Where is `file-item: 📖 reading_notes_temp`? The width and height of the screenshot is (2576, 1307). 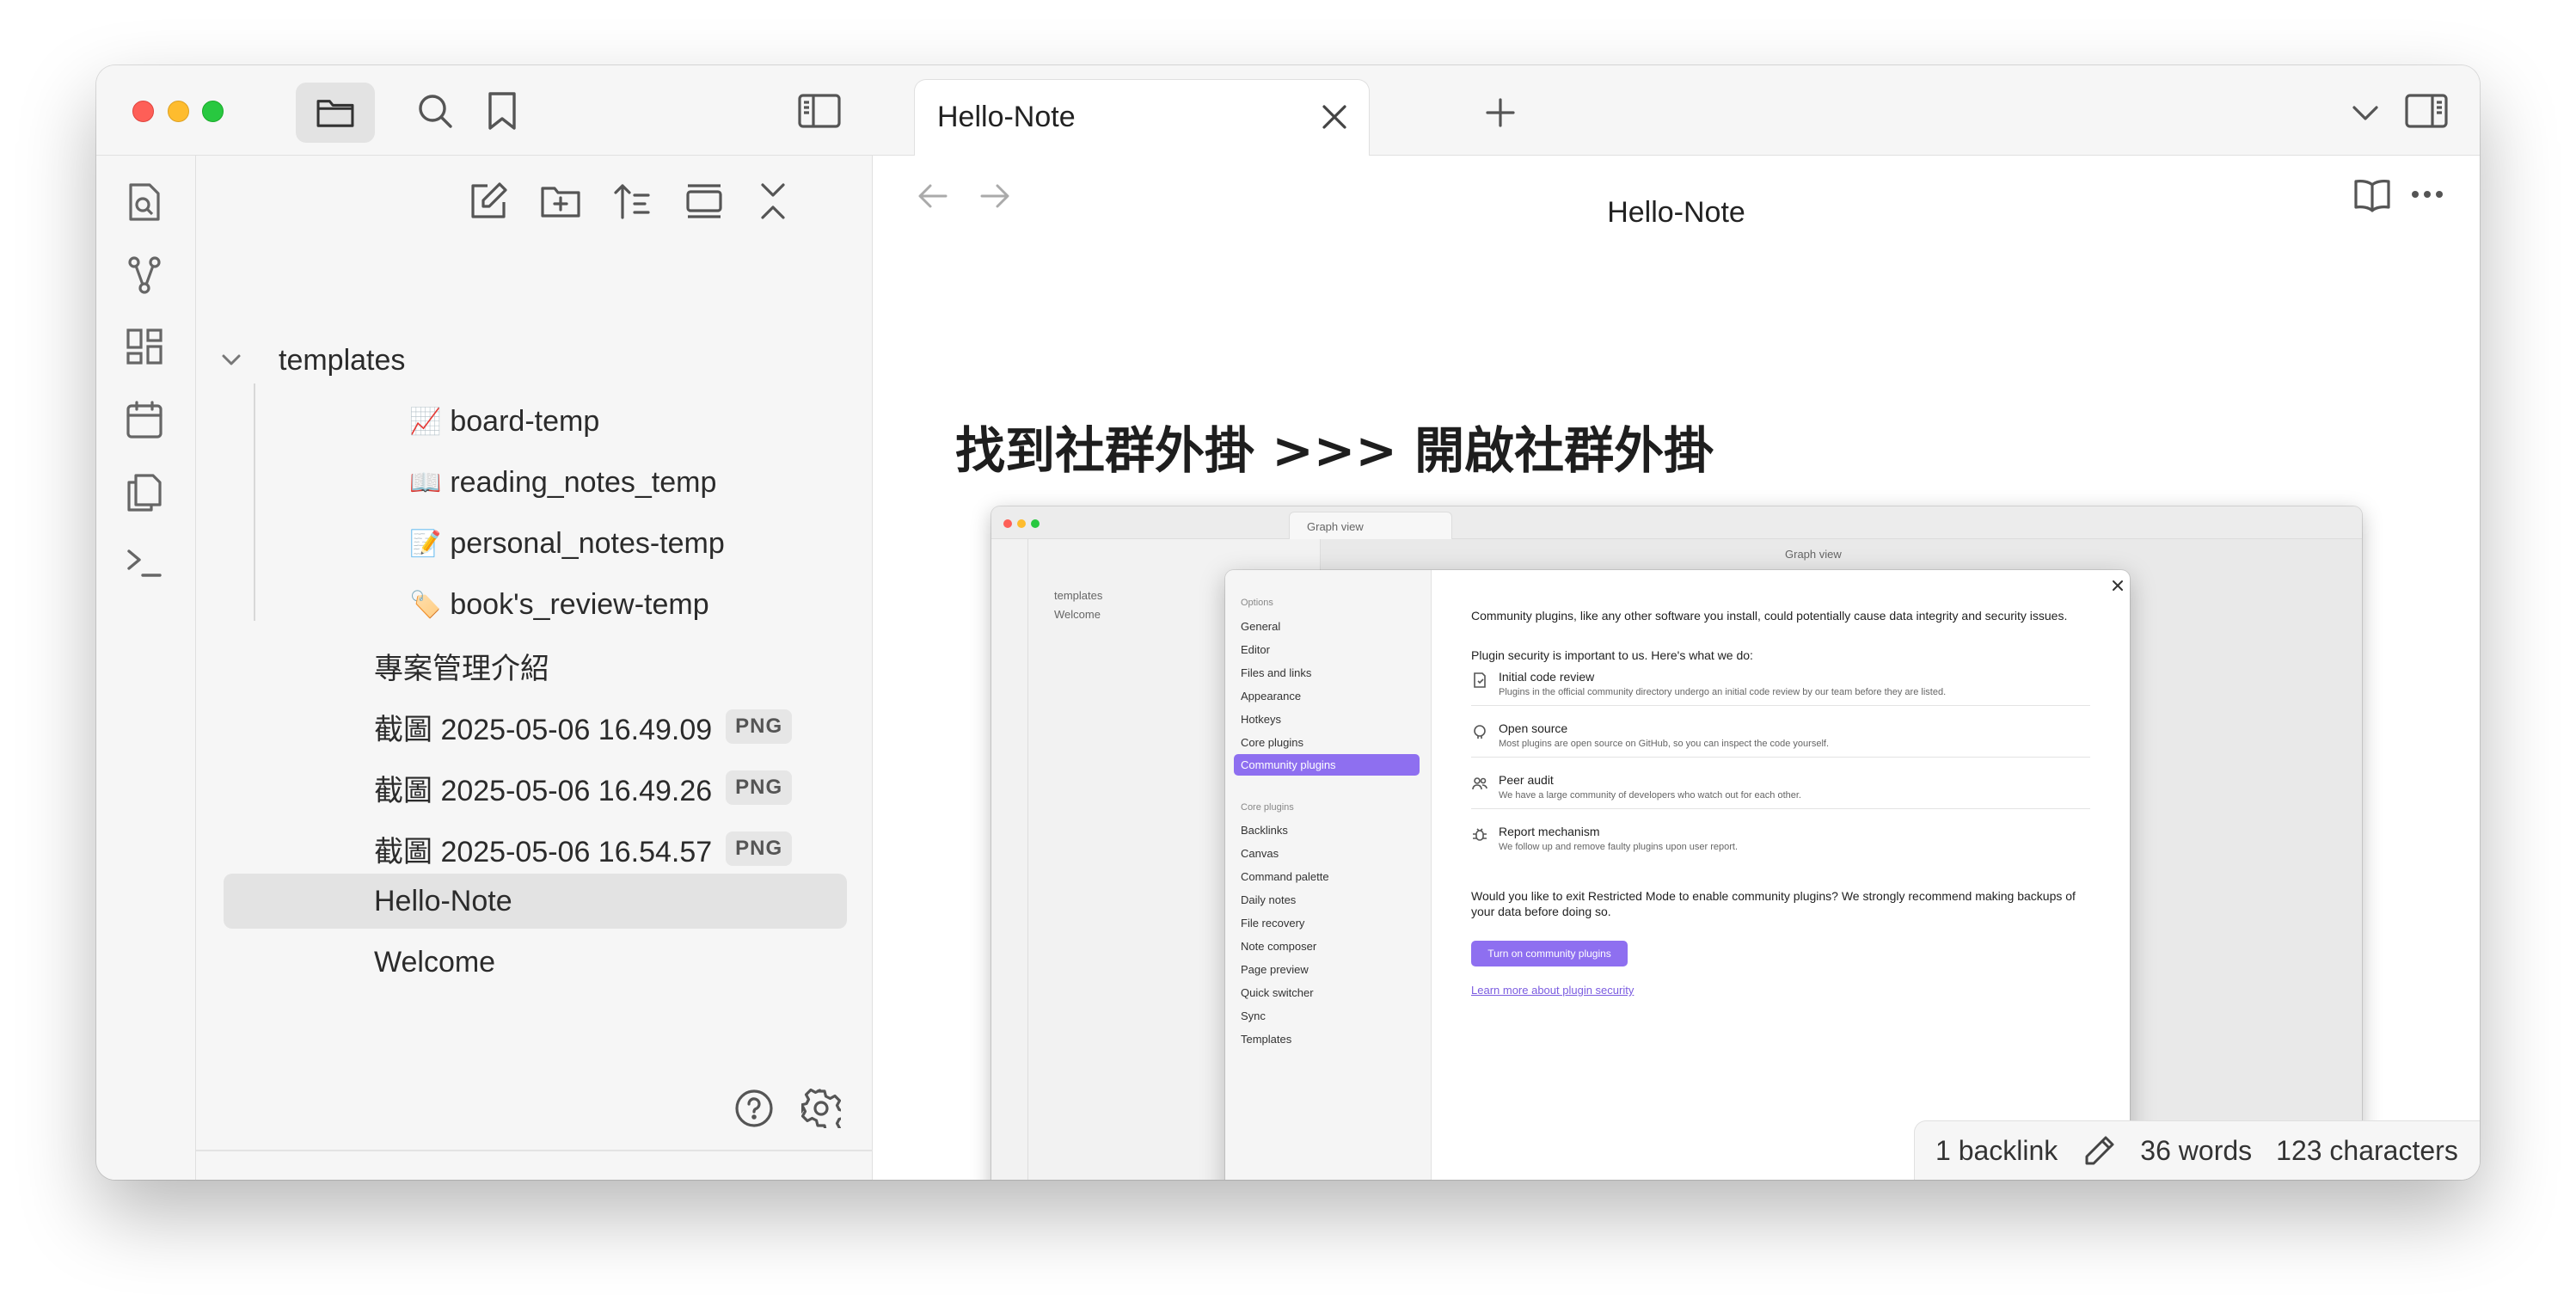
file-item: 📖 reading_notes_temp is located at coordinates (562, 483).